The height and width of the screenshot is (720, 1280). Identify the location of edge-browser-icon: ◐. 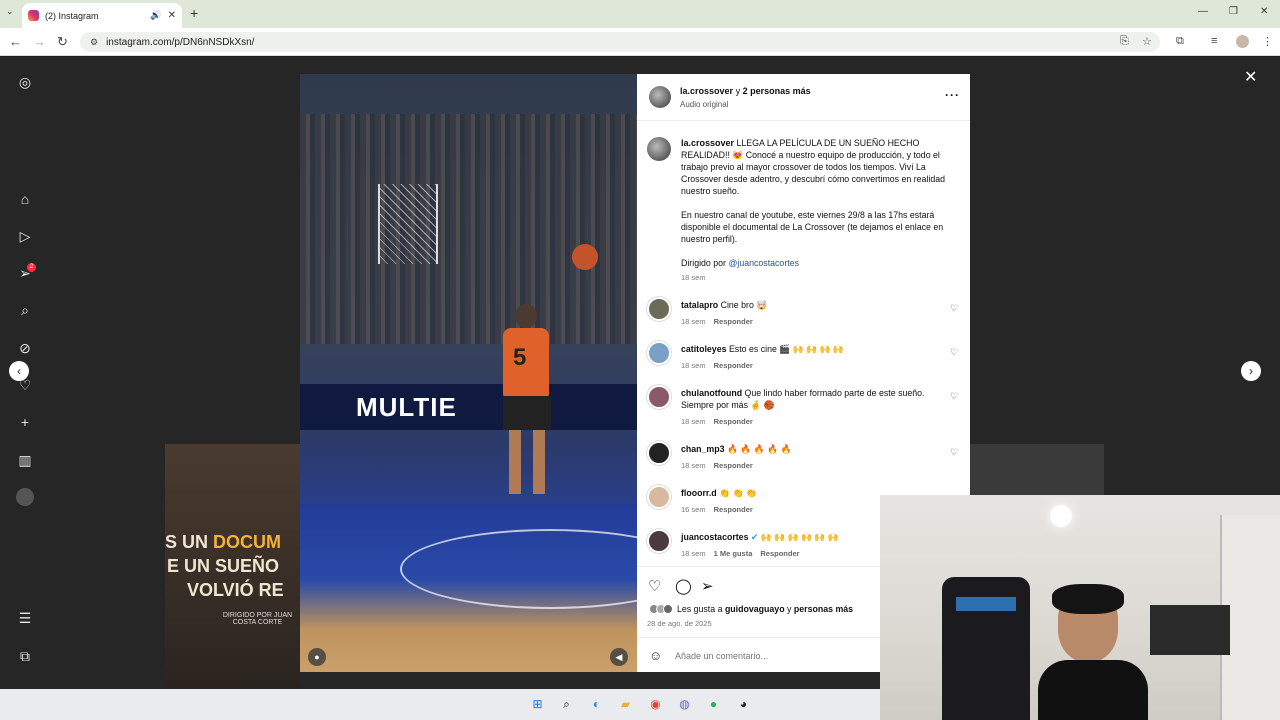
(596, 704).